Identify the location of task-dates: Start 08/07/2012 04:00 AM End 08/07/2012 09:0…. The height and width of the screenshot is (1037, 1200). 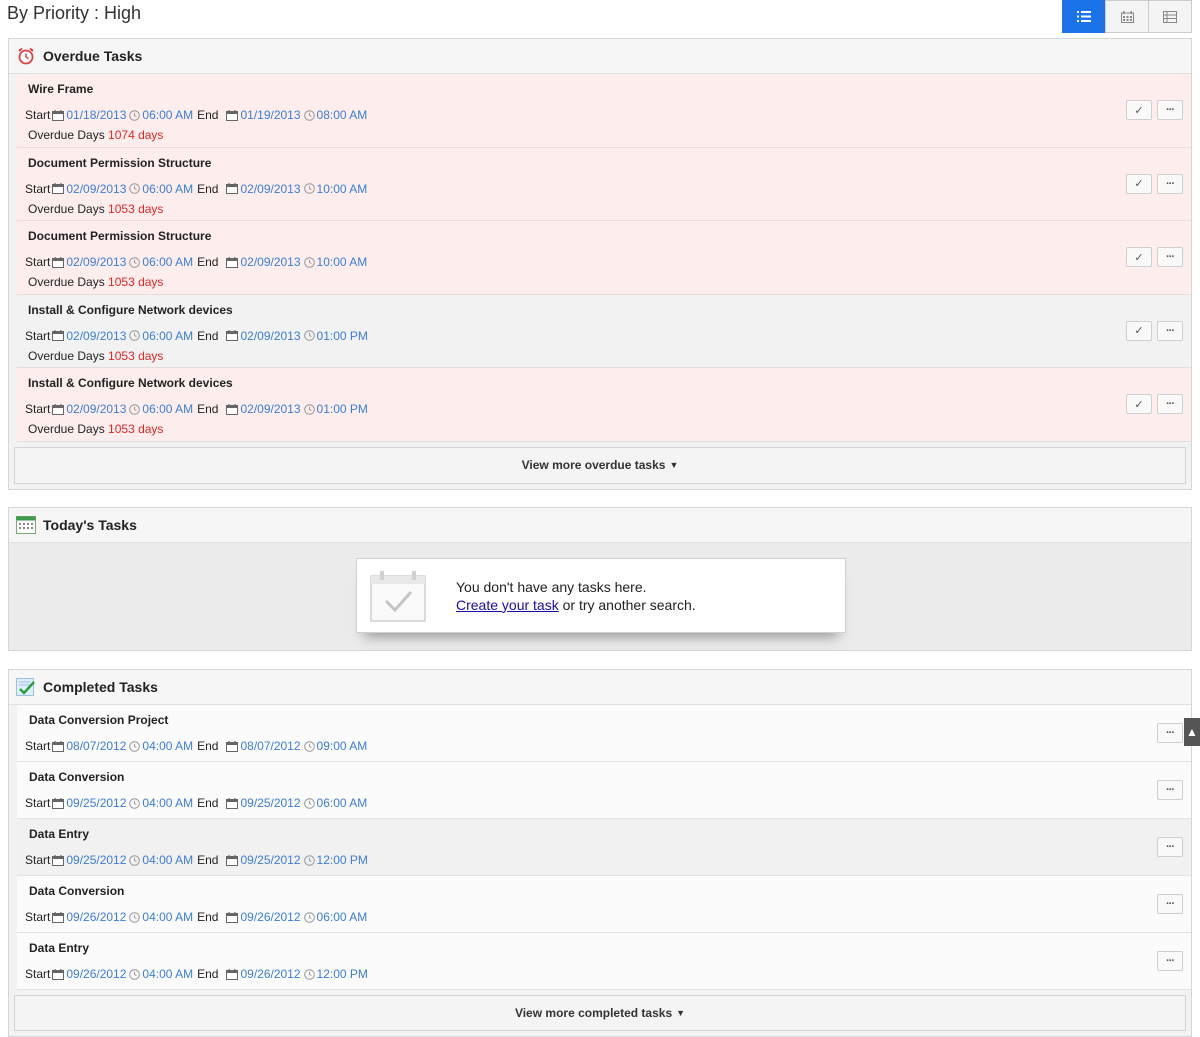
(196, 746).